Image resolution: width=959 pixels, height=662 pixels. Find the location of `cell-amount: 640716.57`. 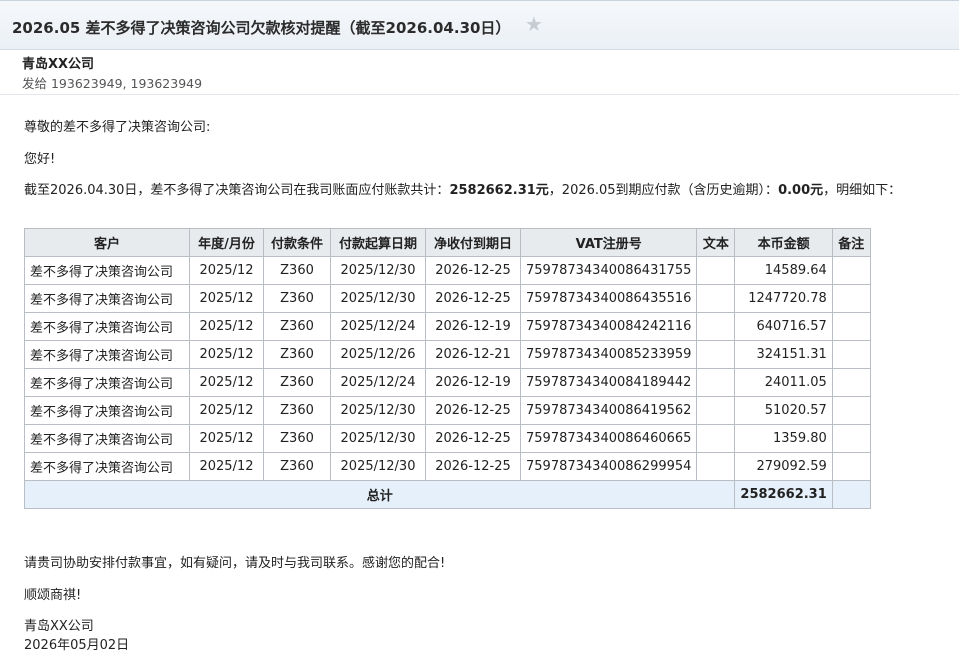

cell-amount: 640716.57 is located at coordinates (783, 326).